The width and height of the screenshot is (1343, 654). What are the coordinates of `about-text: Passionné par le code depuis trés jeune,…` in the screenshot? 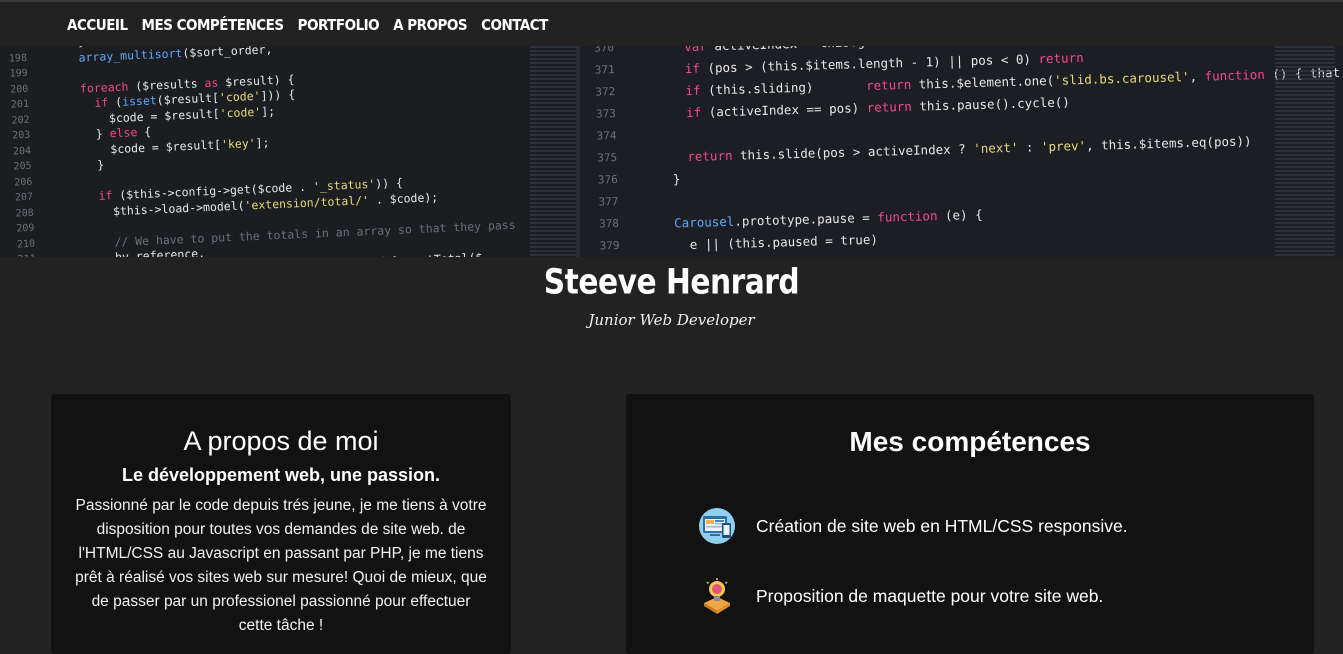 It's located at (281, 565).